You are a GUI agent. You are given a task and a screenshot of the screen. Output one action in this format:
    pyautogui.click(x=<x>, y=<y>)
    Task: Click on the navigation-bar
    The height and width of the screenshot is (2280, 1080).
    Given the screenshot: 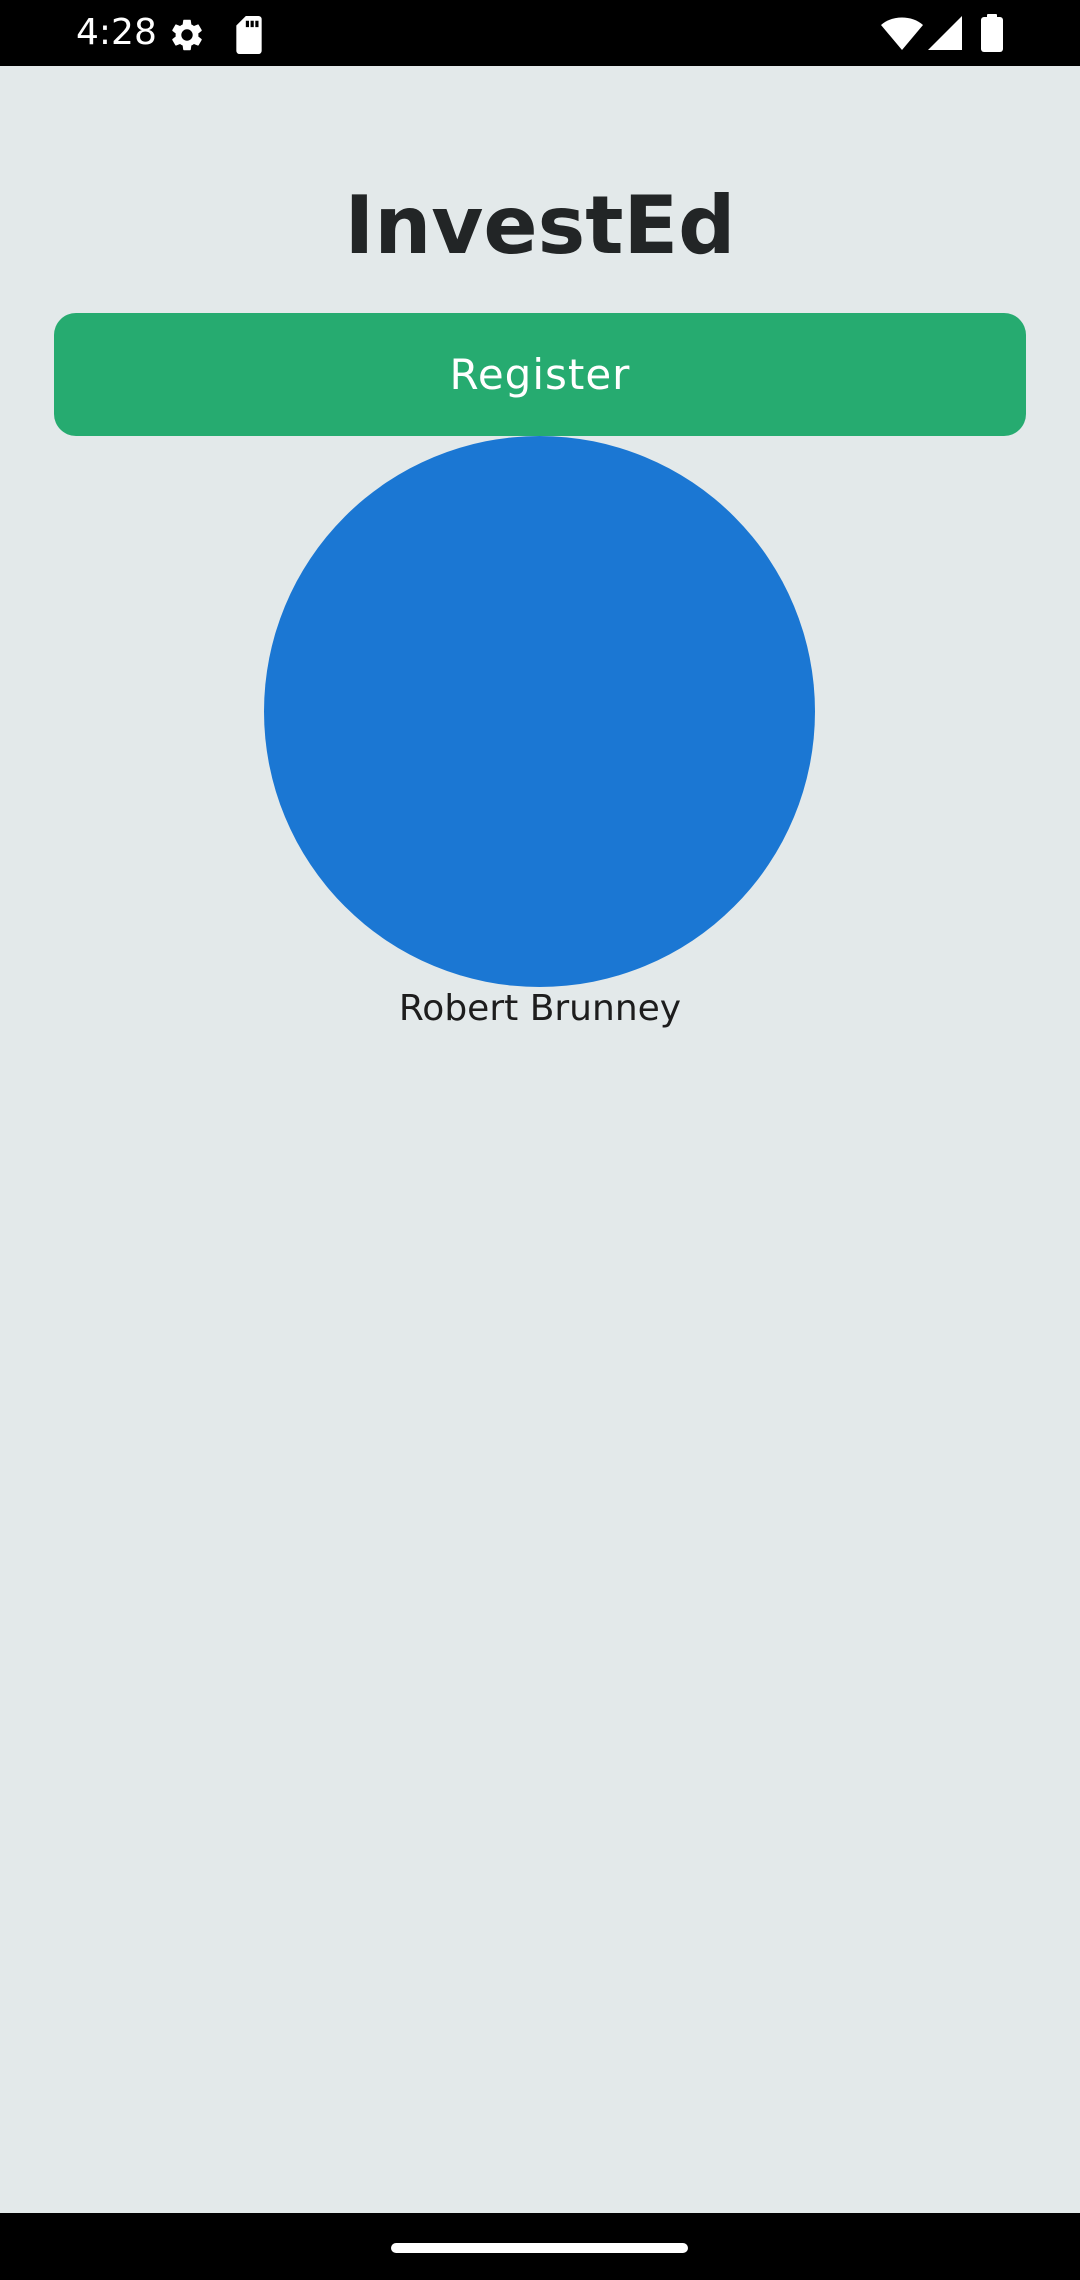 What is the action you would take?
    pyautogui.click(x=540, y=2246)
    